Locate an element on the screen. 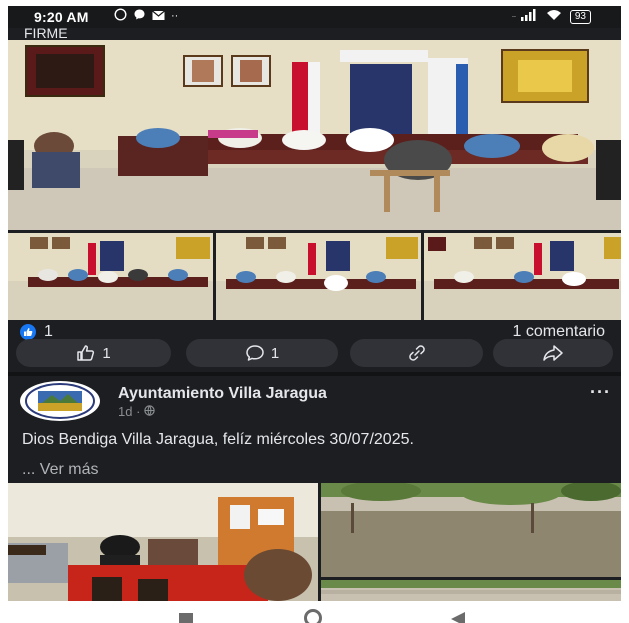 The width and height of the screenshot is (629, 623). comment-icon is located at coordinates (255, 353).